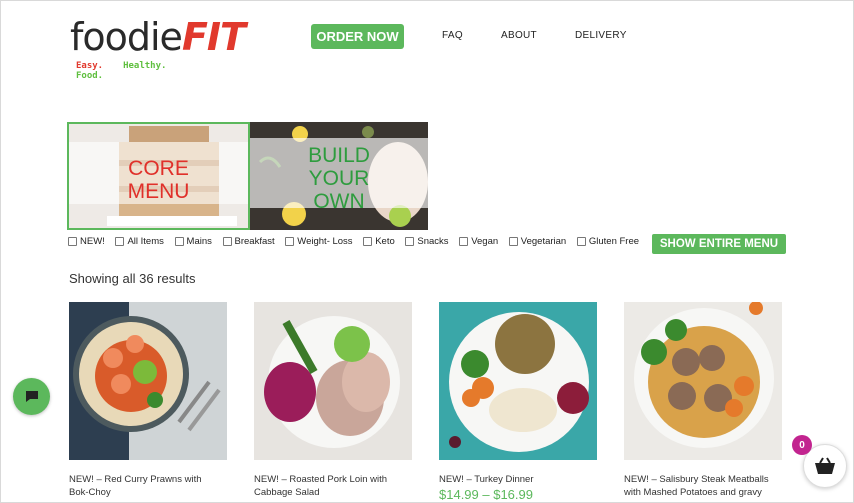 This screenshot has height=503, width=854. I want to click on filter-vegetarian: Vegetarian, so click(537, 241).